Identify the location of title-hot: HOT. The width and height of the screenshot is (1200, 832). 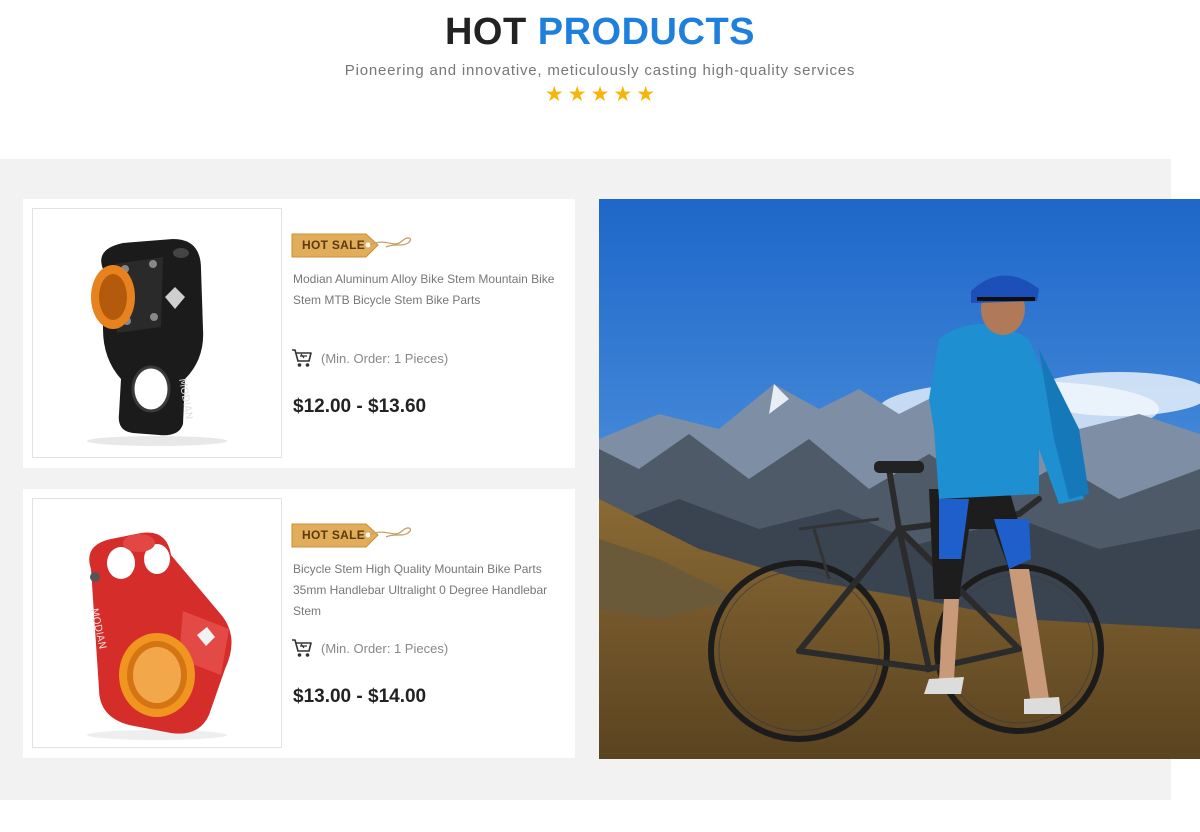
(485, 32).